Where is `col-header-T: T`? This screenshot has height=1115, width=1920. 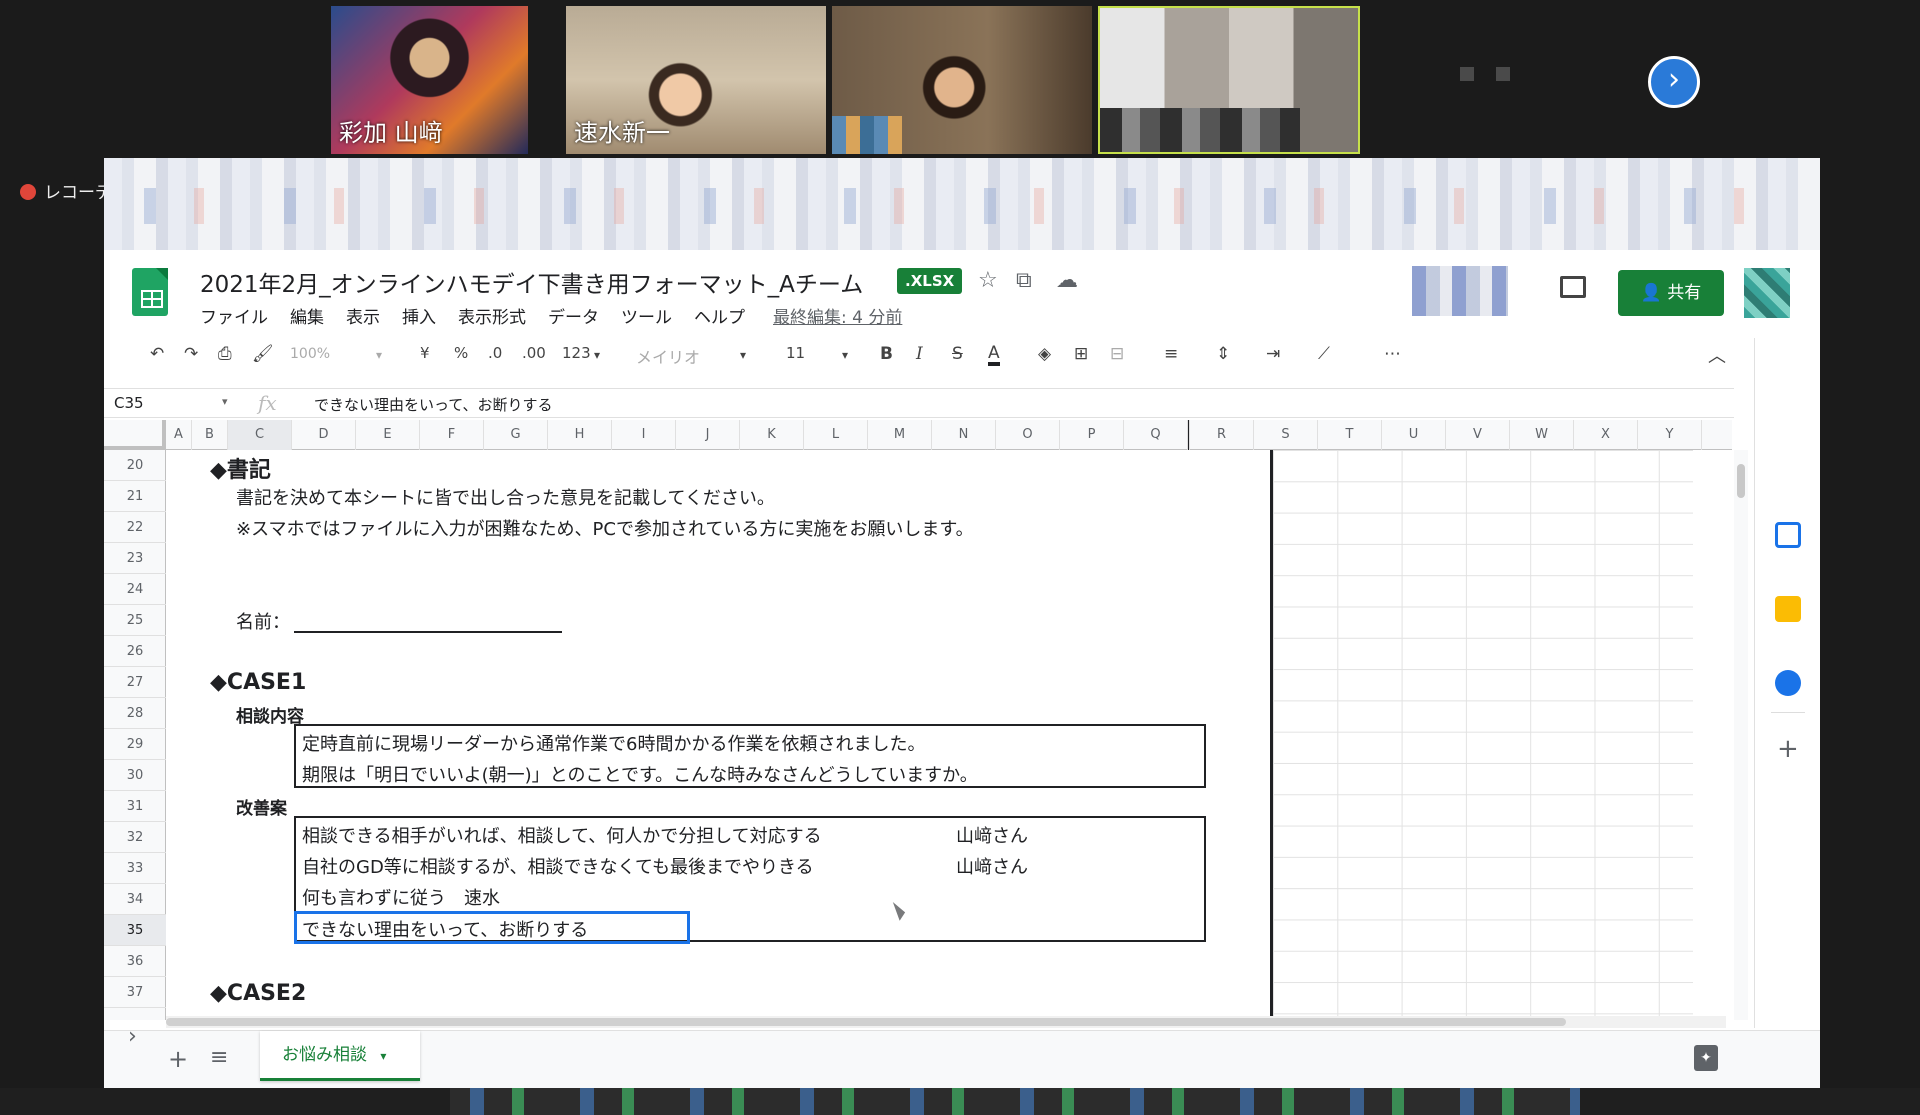
col-header-T: T is located at coordinates (1350, 435).